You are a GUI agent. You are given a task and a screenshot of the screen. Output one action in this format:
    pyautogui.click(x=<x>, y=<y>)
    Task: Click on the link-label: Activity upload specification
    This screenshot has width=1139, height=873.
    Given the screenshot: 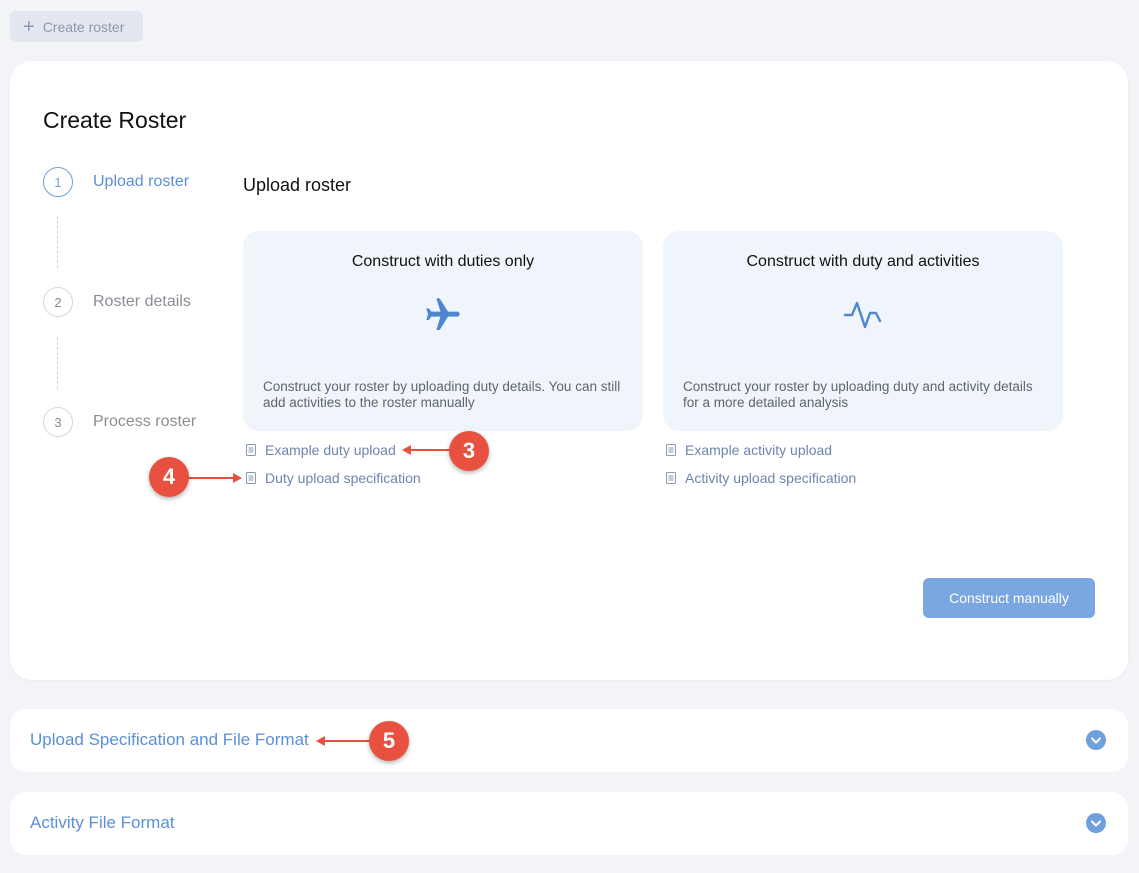 What is the action you would take?
    pyautogui.click(x=771, y=478)
    